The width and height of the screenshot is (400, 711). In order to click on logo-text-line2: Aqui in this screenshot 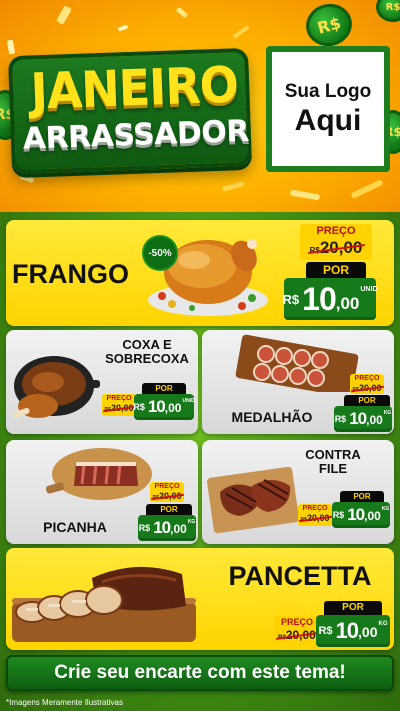, I will do `click(328, 120)`.